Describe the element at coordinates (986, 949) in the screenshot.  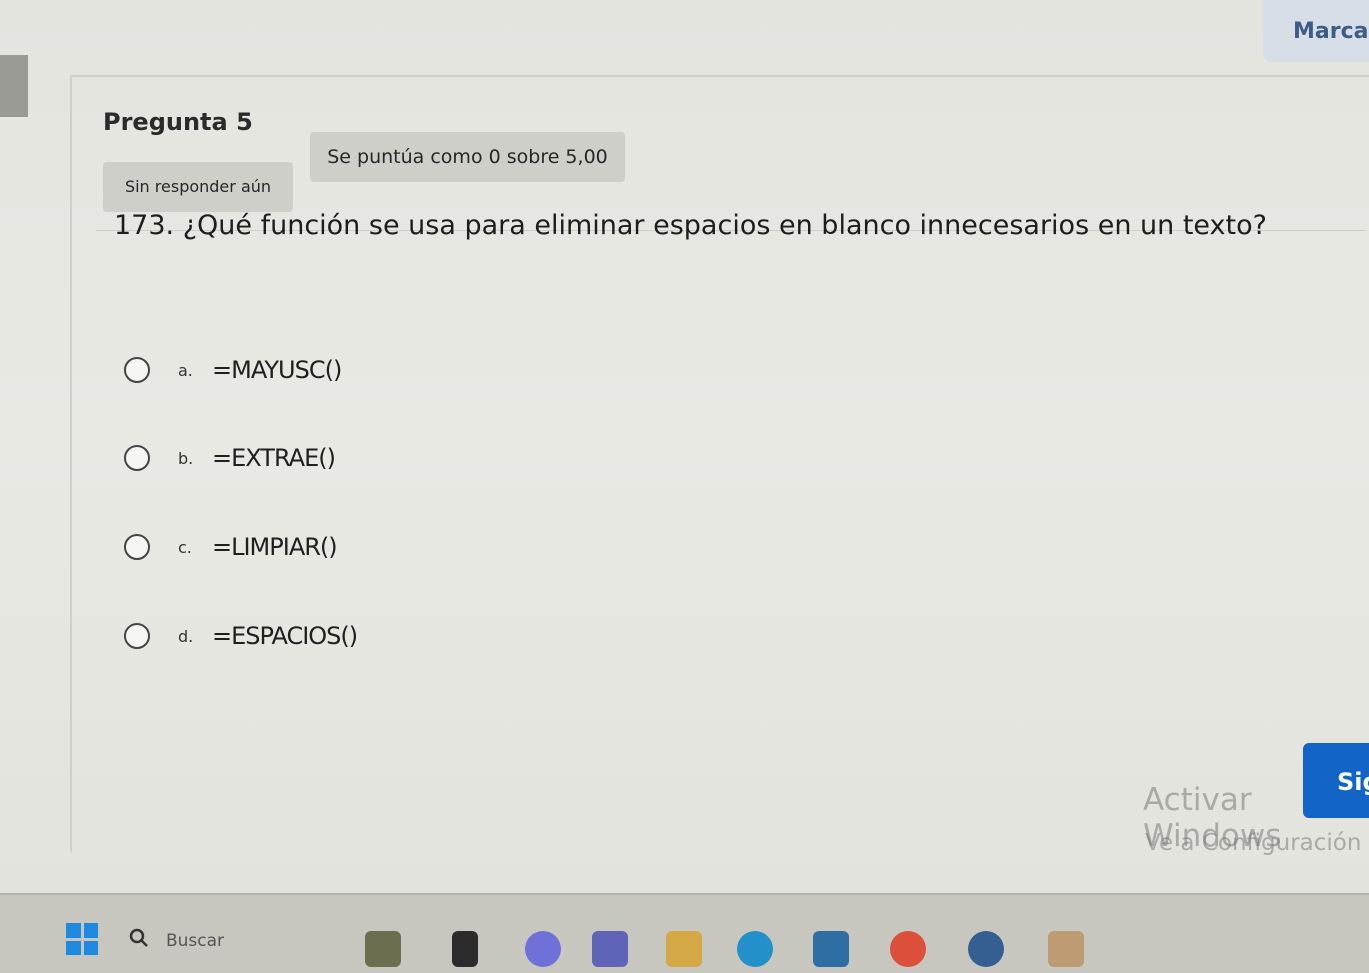
I see `notification-icon` at that location.